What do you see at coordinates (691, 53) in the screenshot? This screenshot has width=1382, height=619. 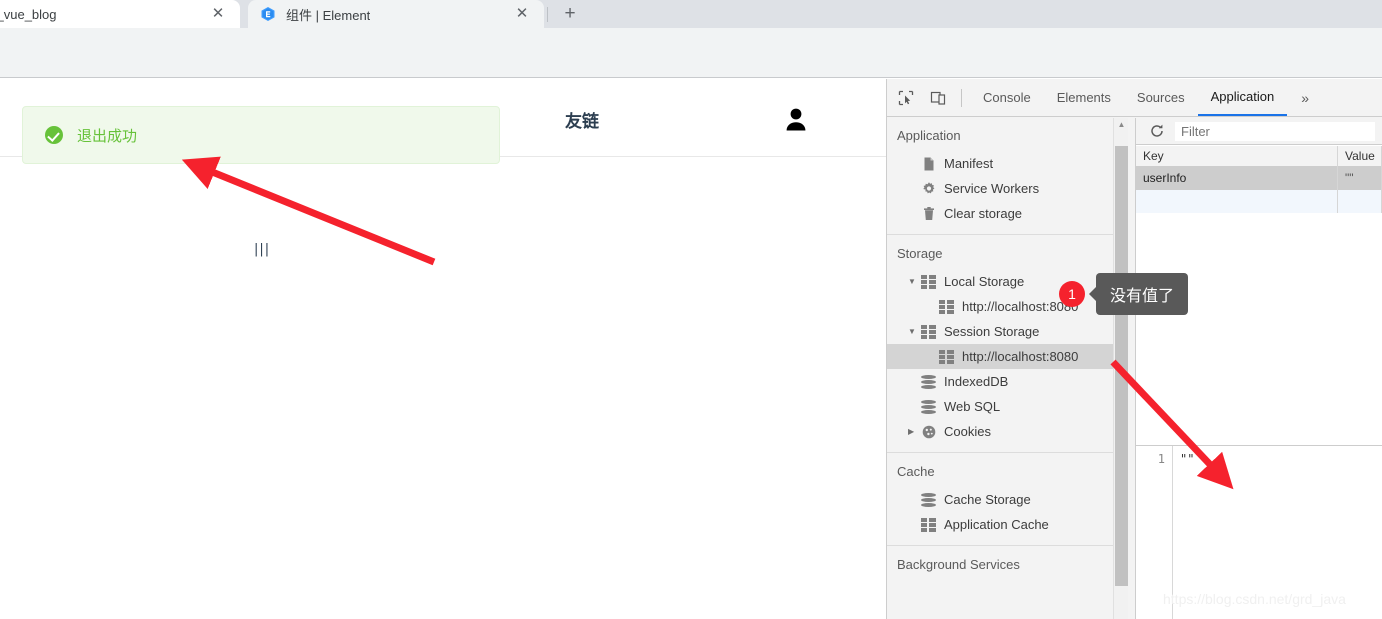 I see `browser-toolbar` at bounding box center [691, 53].